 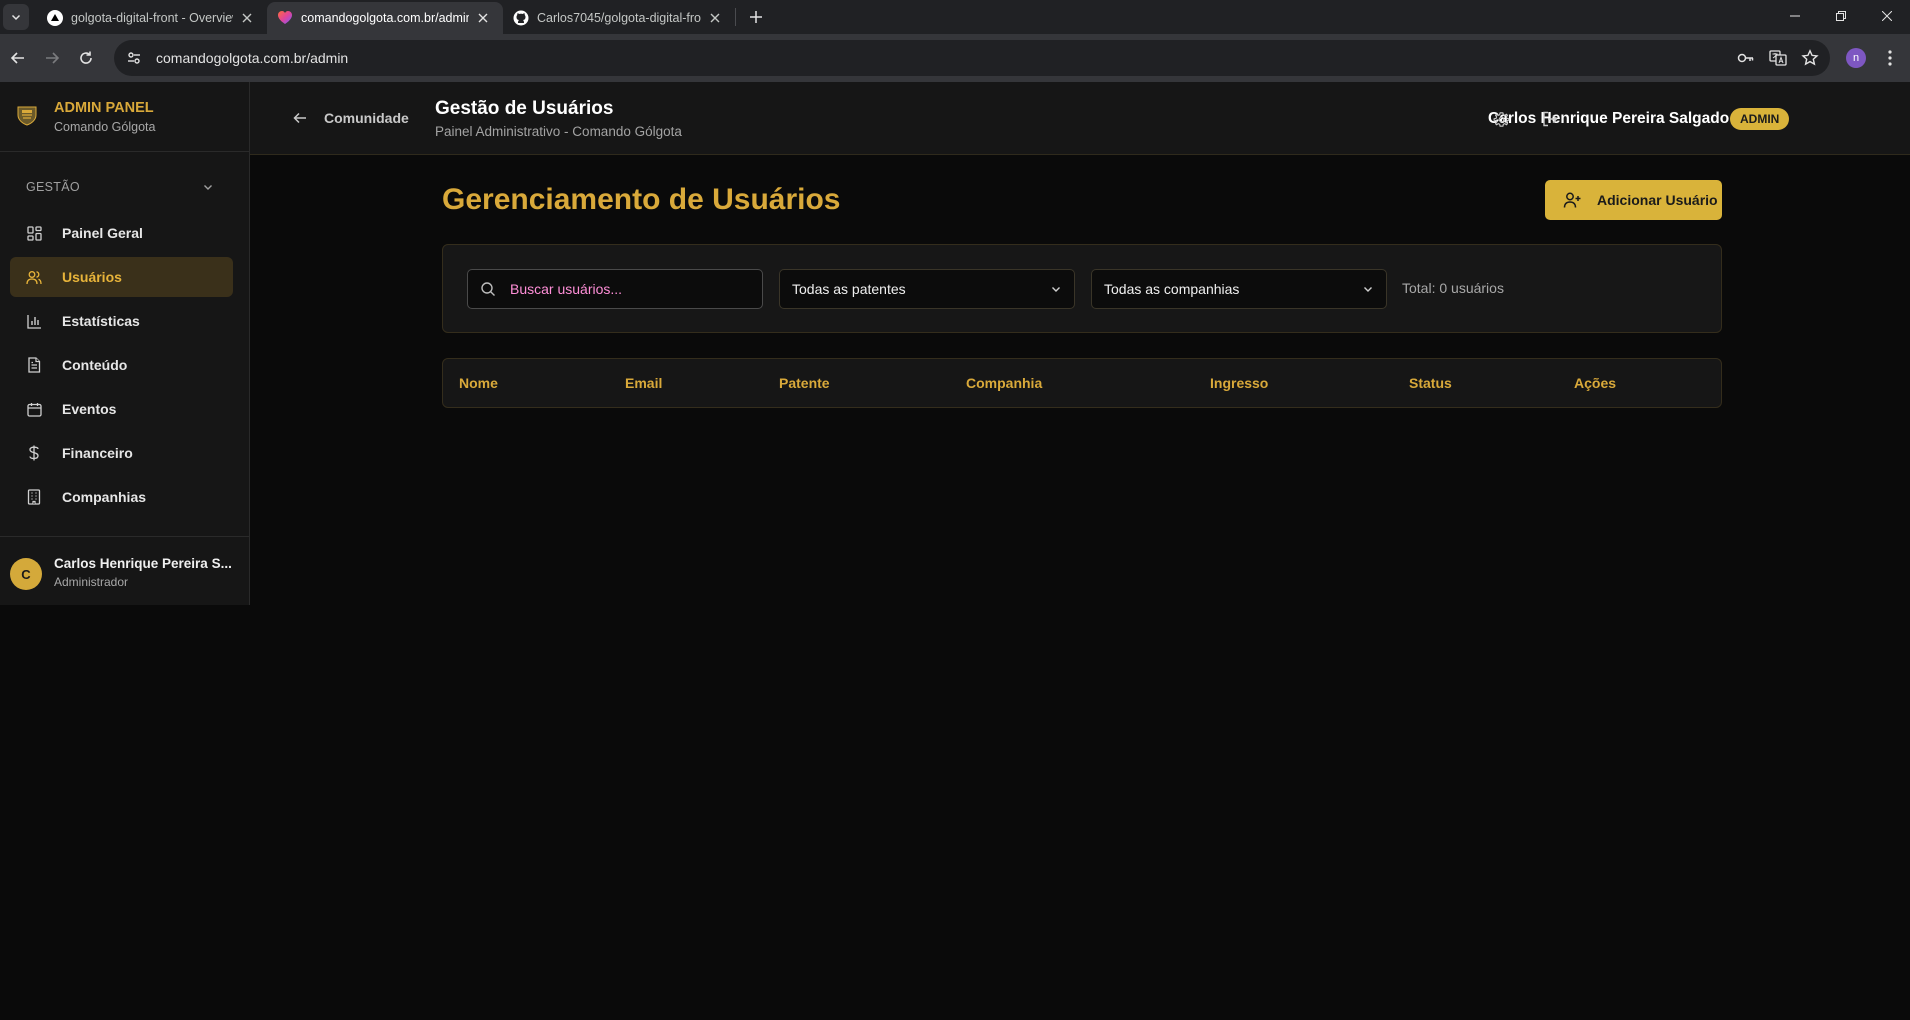 I want to click on grid-icon, so click(x=34, y=233).